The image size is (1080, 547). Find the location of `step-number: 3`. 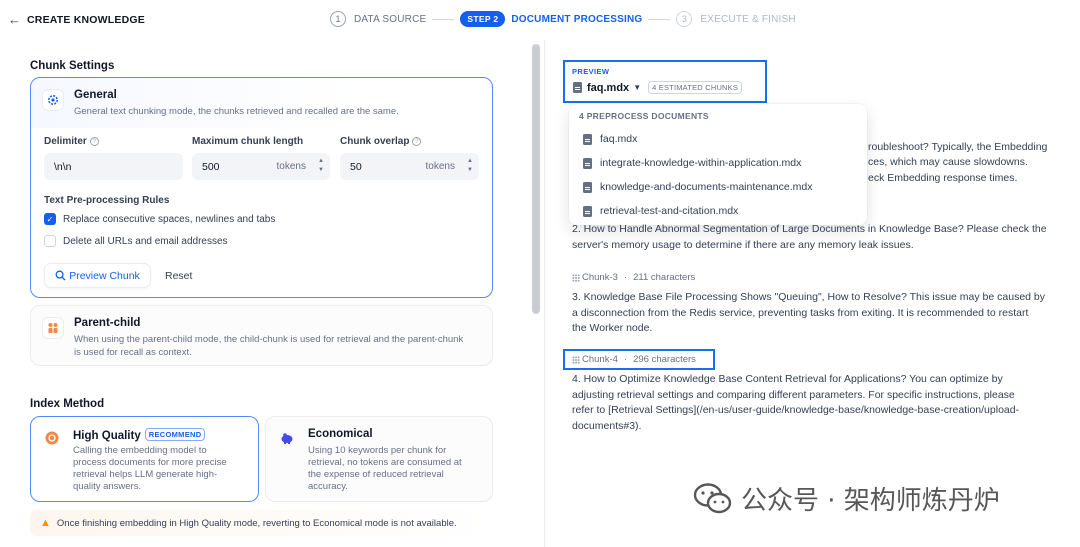

step-number: 3 is located at coordinates (684, 19).